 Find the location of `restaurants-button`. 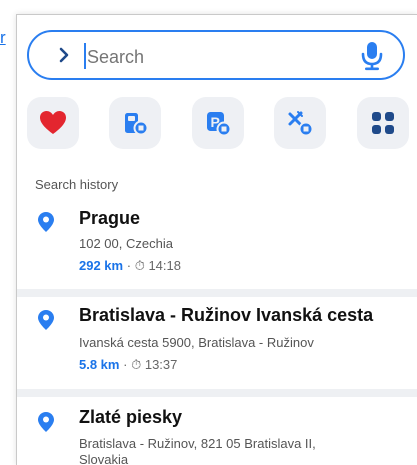

restaurants-button is located at coordinates (300, 123).